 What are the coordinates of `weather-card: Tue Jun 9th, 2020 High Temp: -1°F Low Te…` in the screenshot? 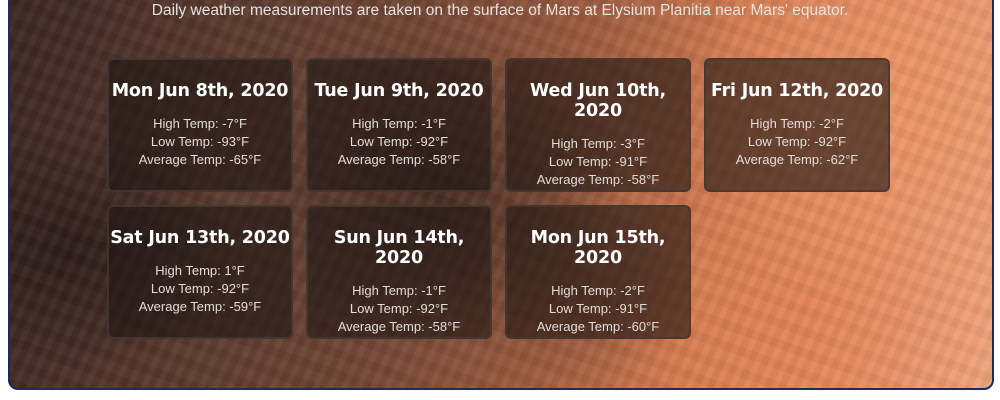 It's located at (399, 125).